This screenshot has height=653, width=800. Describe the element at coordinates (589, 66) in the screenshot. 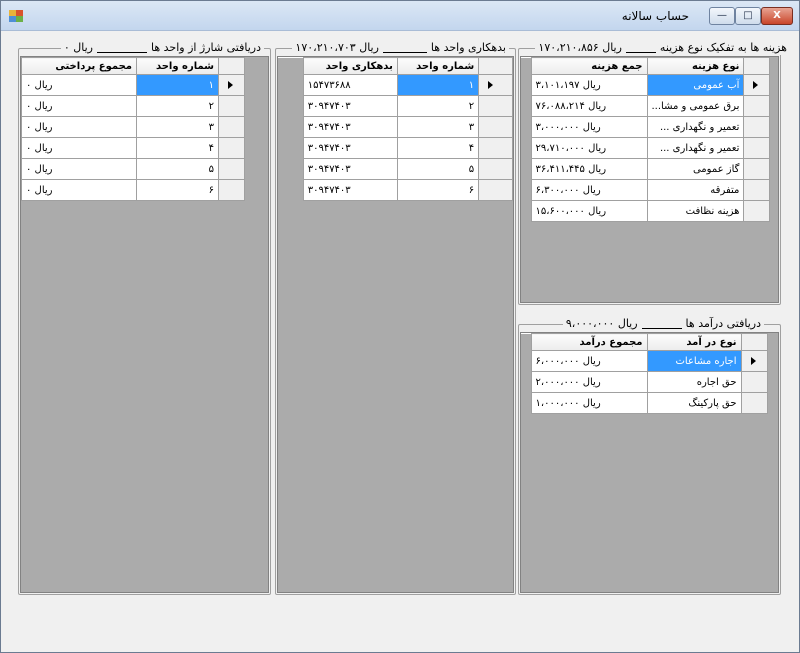

I see `col-header-total: جمع هزینه` at that location.